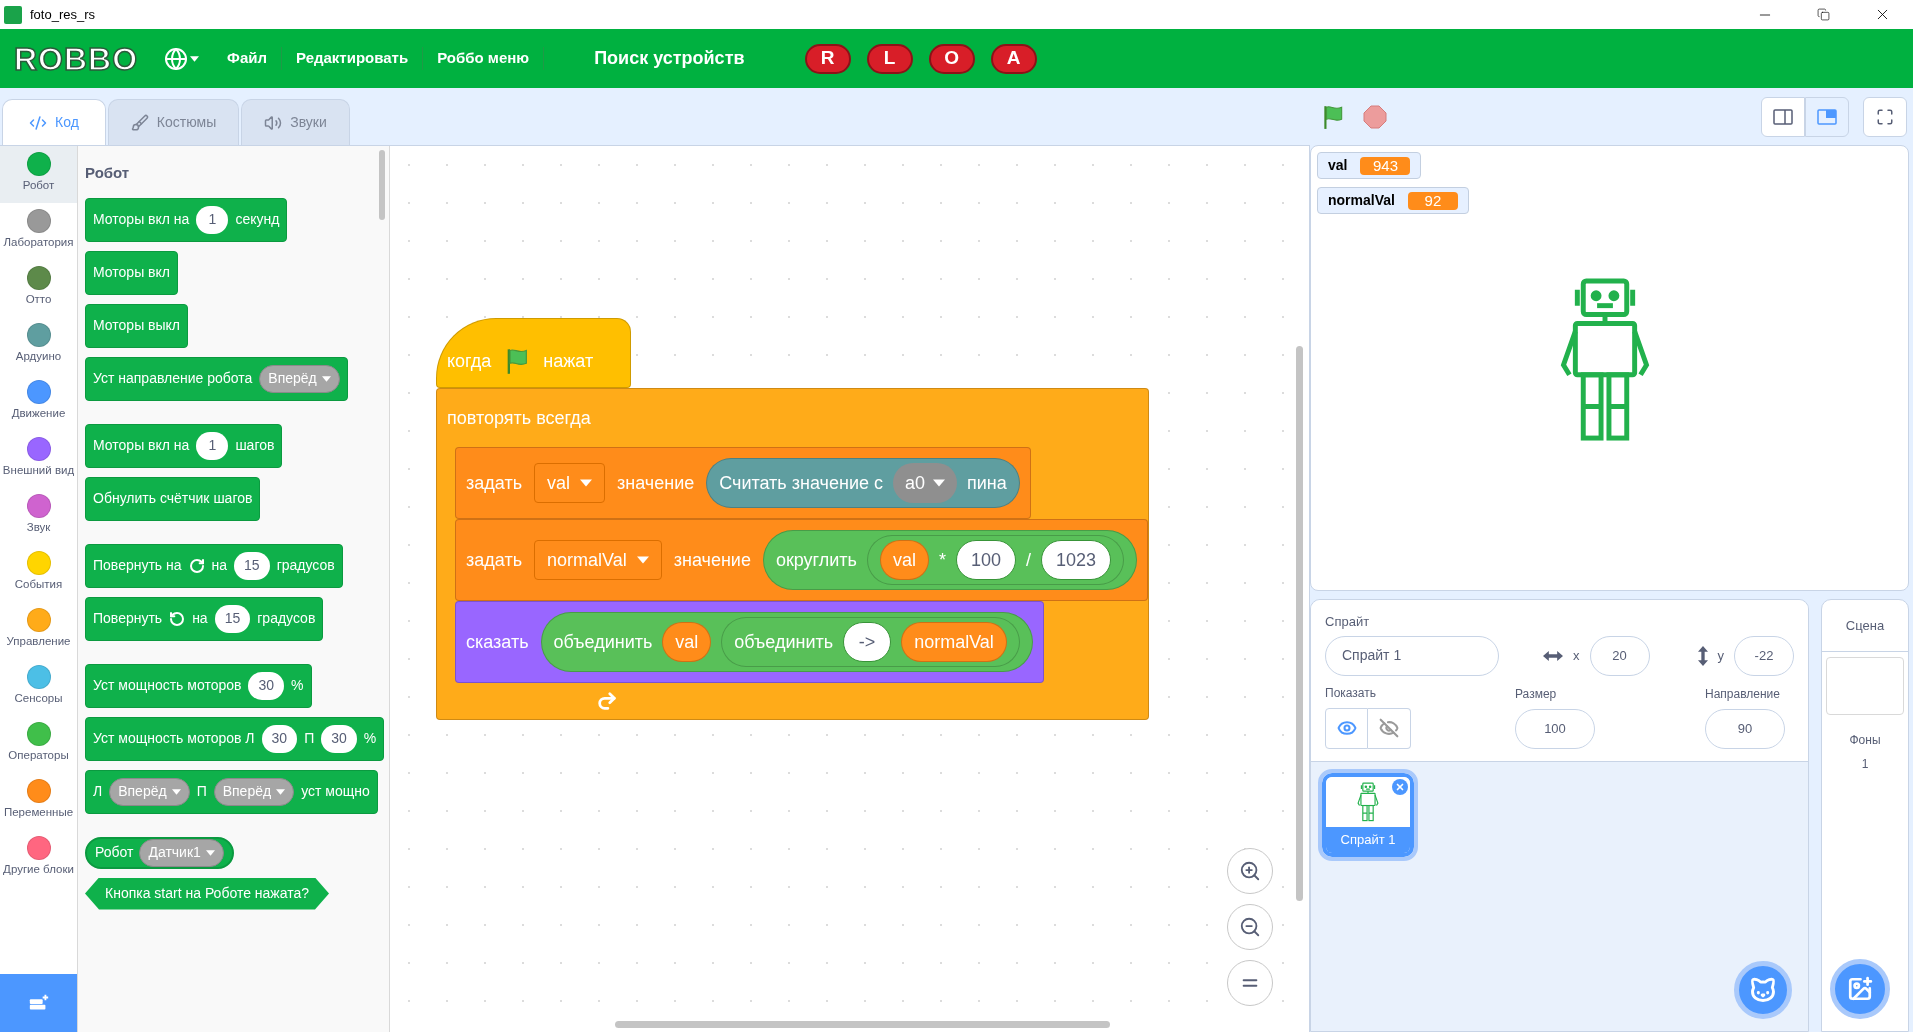 Image resolution: width=1913 pixels, height=1032 pixels. What do you see at coordinates (167, 685) in the screenshot?
I see `block-text: Уст мощность моторов` at bounding box center [167, 685].